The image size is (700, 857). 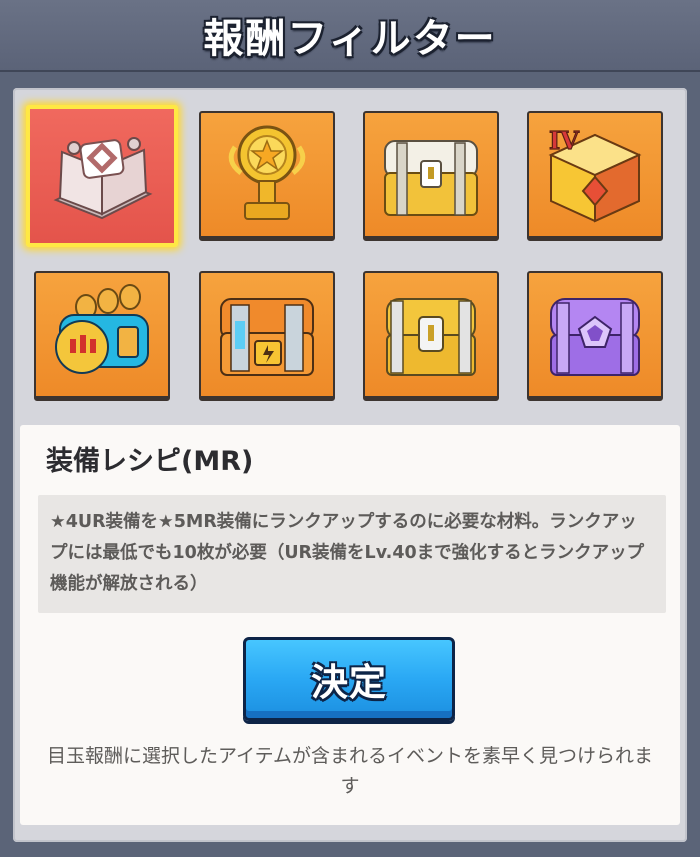 I want to click on tile-rank-iv-crate: IV, so click(x=595, y=176).